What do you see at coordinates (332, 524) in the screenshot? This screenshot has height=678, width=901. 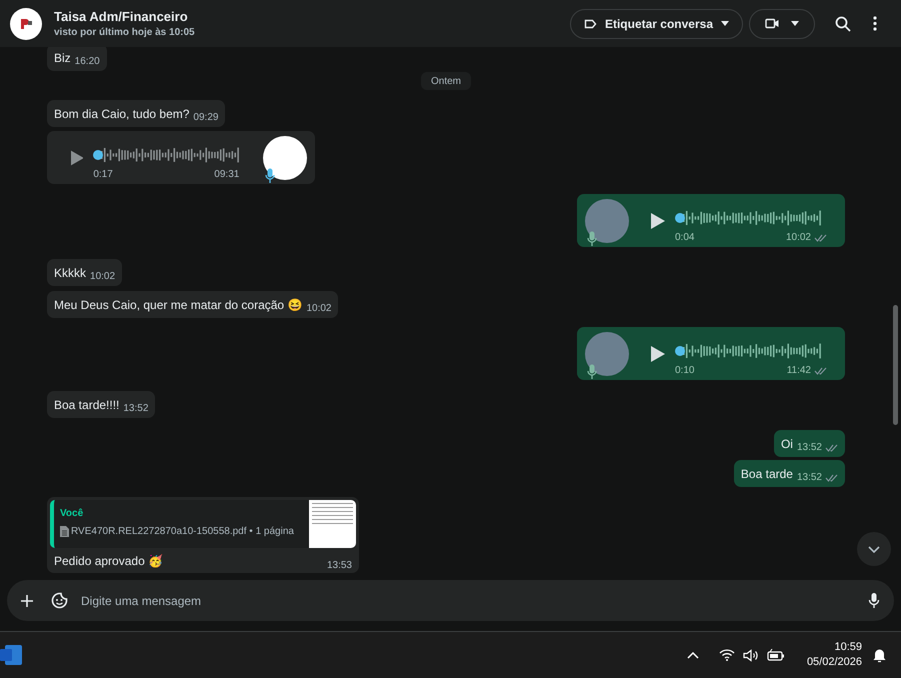 I see `document-thumbnail` at bounding box center [332, 524].